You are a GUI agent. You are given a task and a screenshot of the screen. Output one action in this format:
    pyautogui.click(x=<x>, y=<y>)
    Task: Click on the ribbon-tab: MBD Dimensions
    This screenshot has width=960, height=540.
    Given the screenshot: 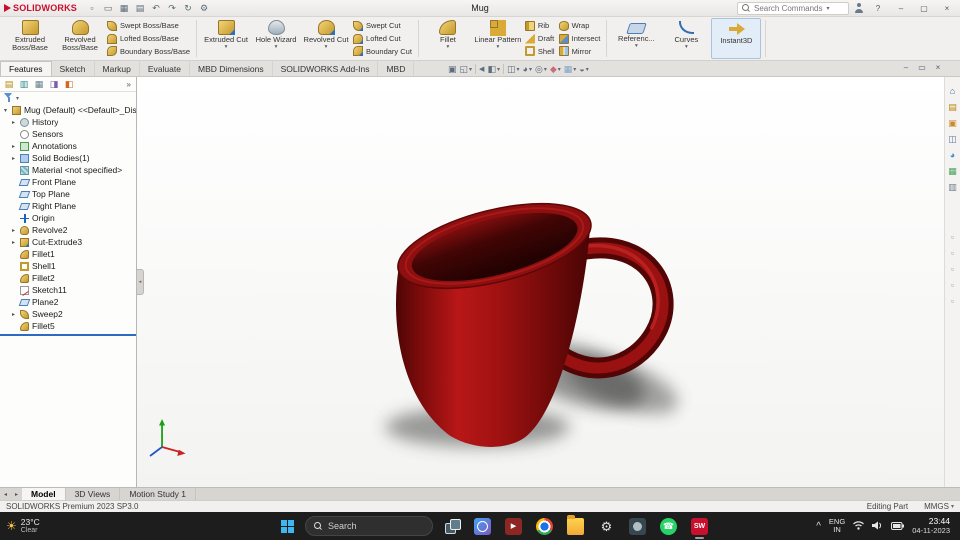 What is the action you would take?
    pyautogui.click(x=231, y=68)
    